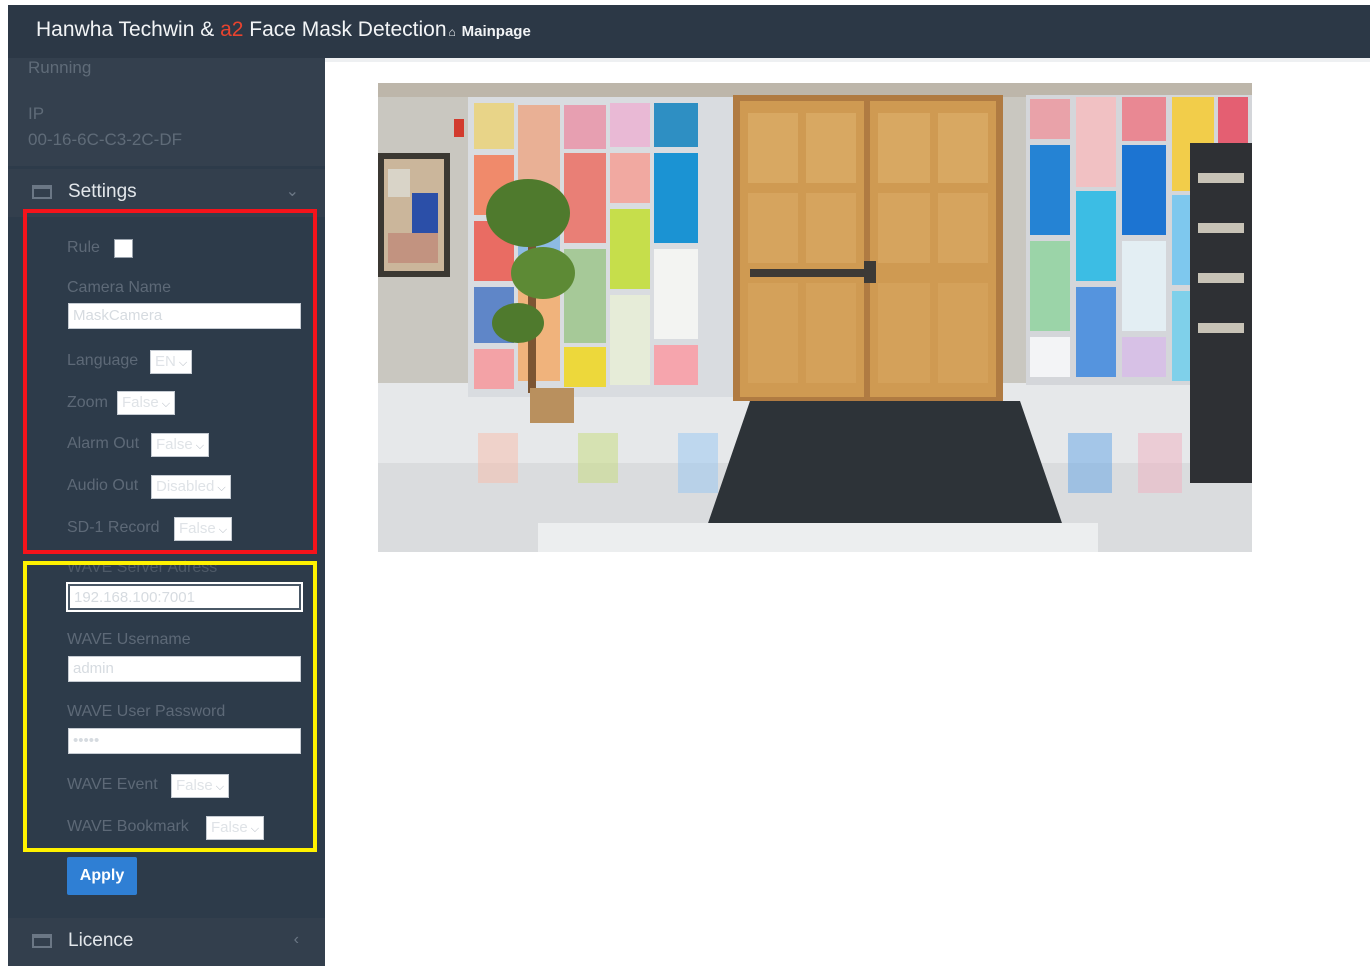 The height and width of the screenshot is (966, 1370). Describe the element at coordinates (170, 706) in the screenshot. I see `yellow-highlight-frame` at that location.